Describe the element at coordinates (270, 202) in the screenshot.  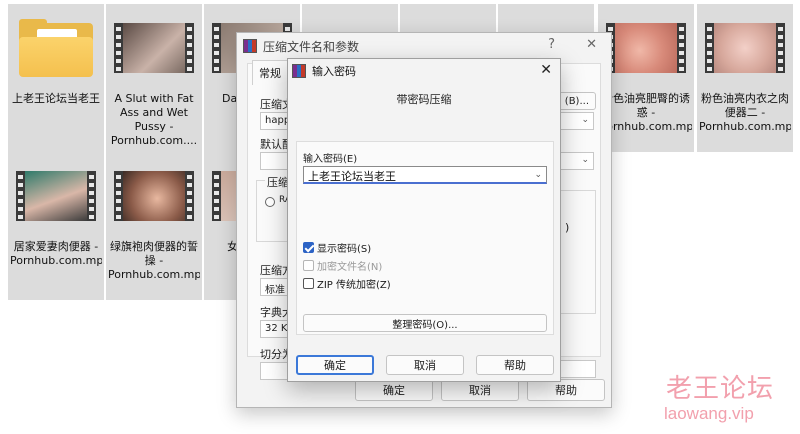
I see `rar-radio` at that location.